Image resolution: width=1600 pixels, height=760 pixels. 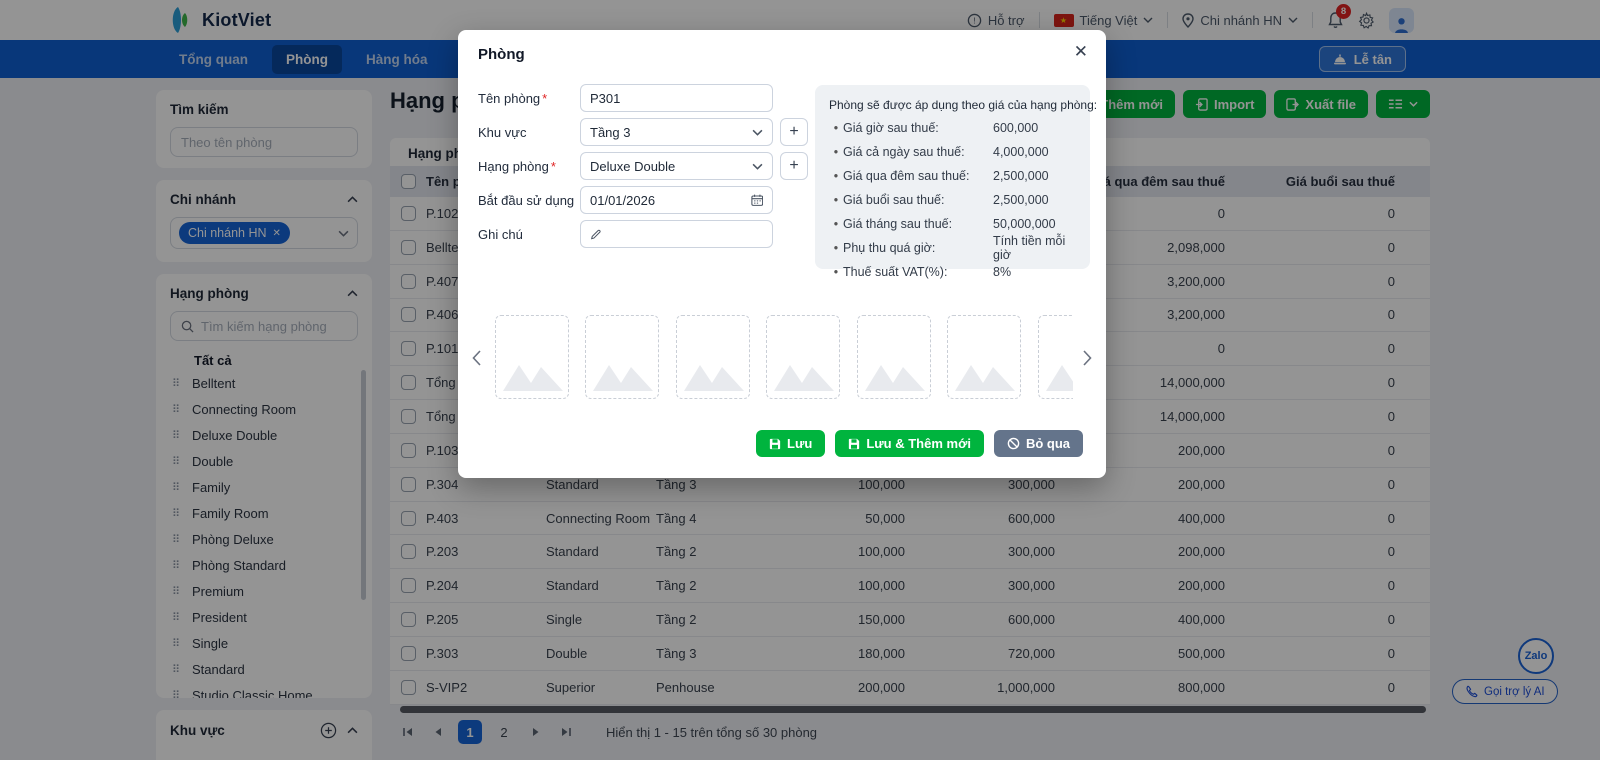 I want to click on strip-next-icon, so click(x=1087, y=358).